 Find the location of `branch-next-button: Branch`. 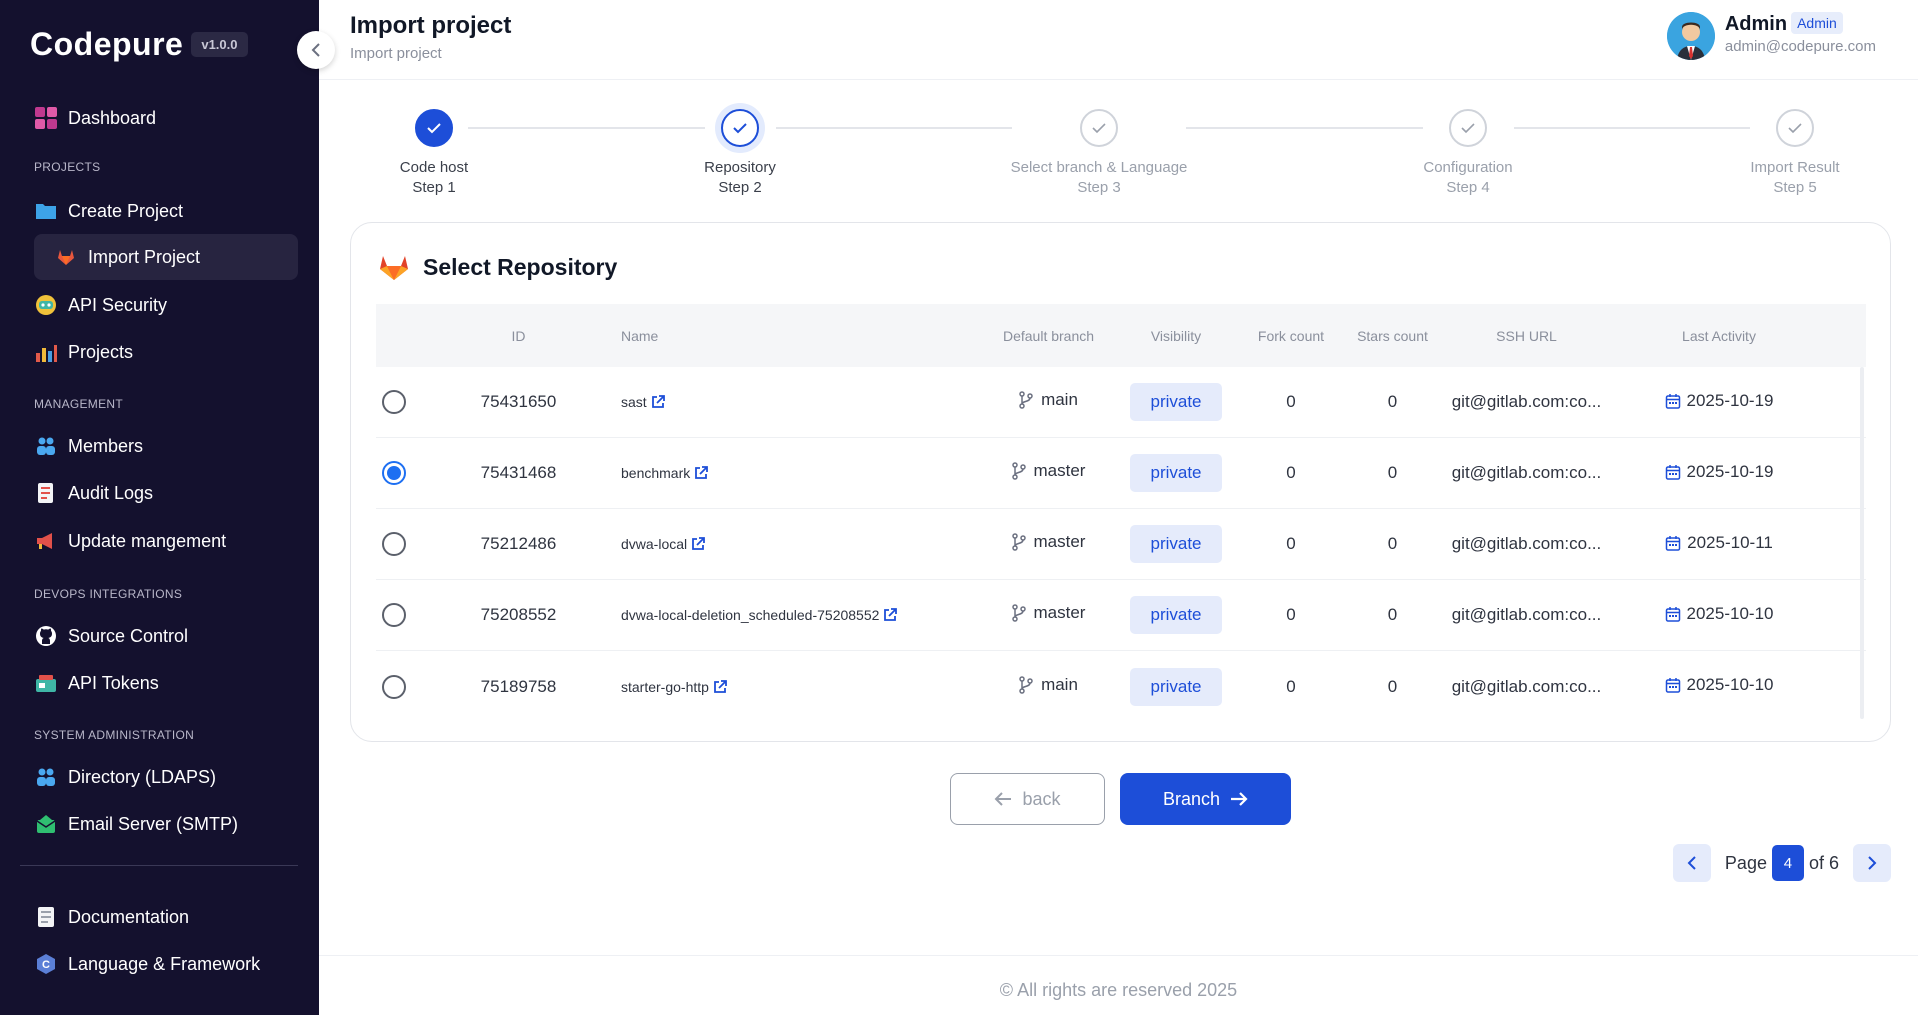

branch-next-button: Branch is located at coordinates (1205, 799).